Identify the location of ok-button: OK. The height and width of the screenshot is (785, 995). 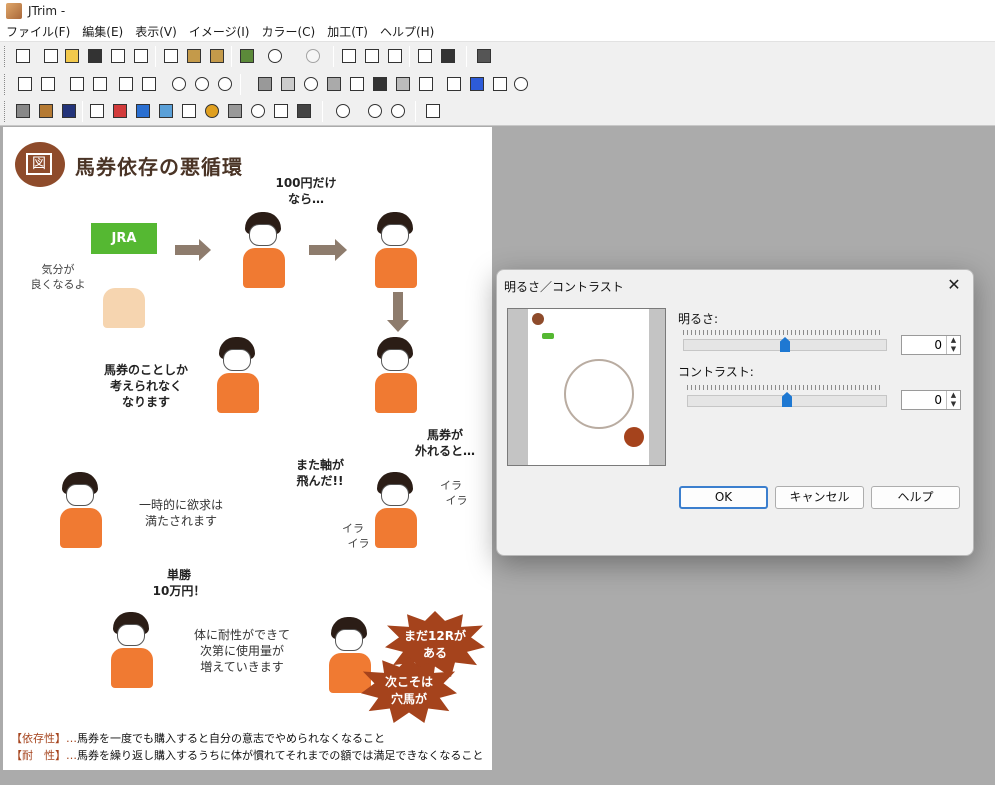
(723, 497).